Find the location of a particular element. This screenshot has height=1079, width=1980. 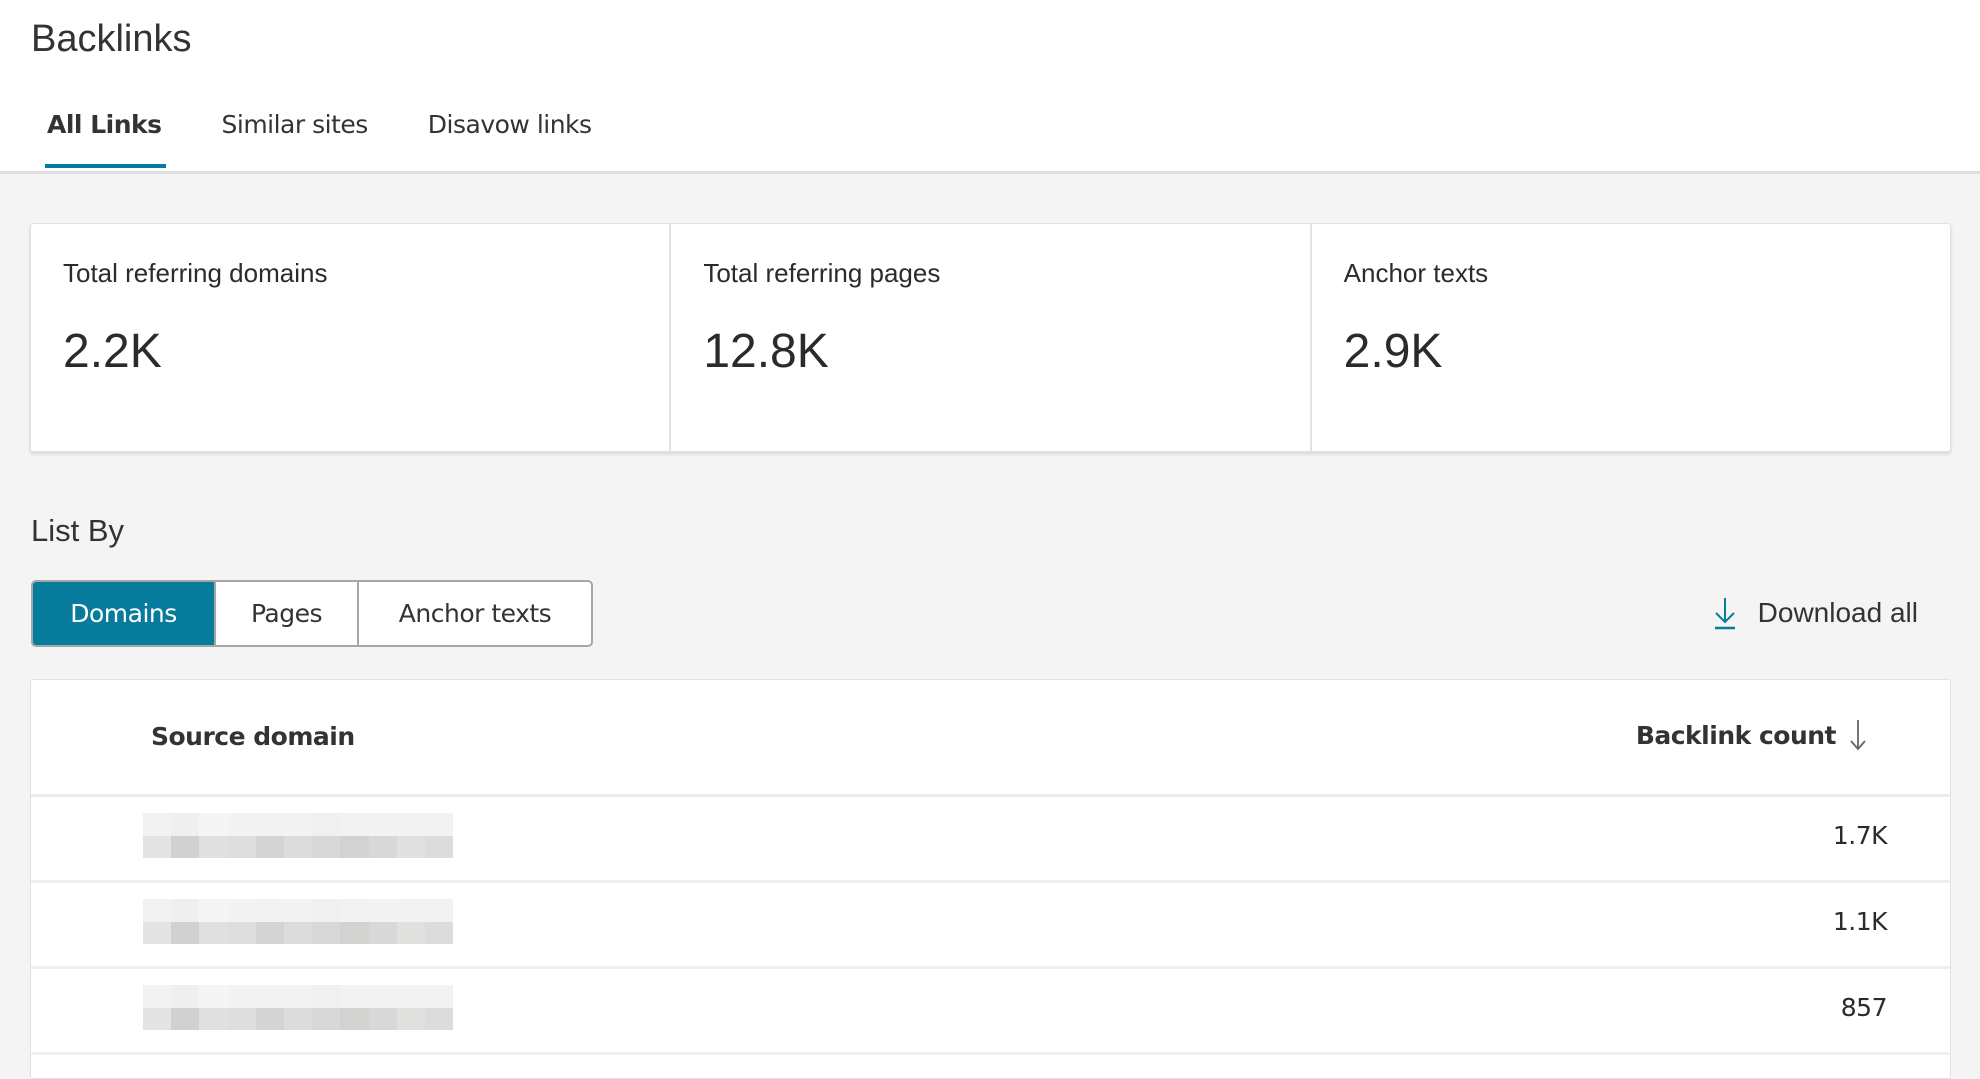

list-by-segmented-control: Domains Pages Anchor texts is located at coordinates (312, 613).